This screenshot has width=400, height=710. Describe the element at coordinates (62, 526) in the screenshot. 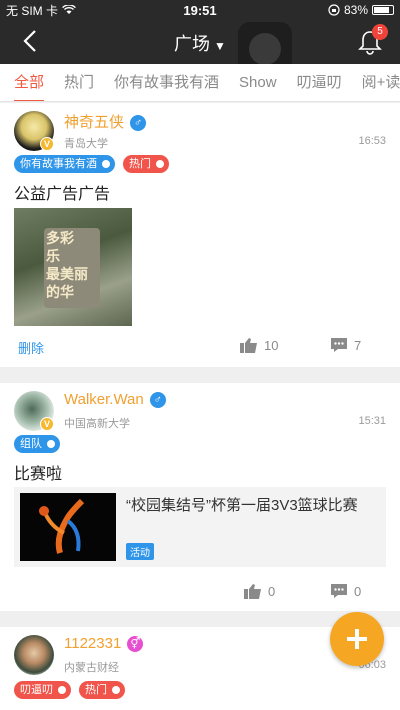

I see `basketball-player-image` at that location.